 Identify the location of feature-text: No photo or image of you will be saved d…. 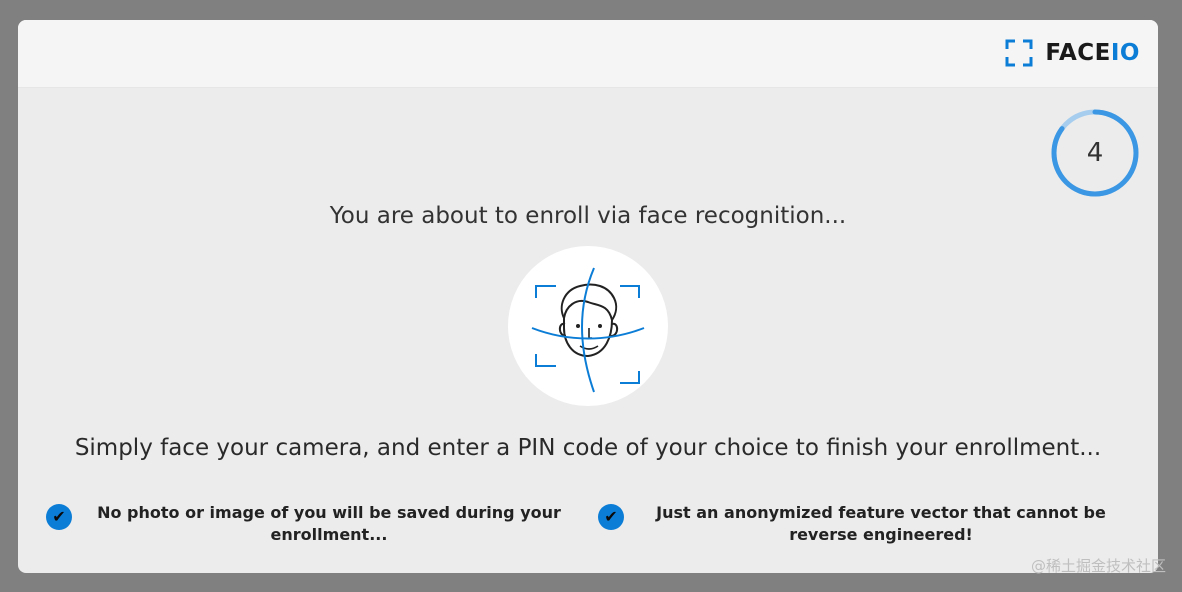
(329, 523).